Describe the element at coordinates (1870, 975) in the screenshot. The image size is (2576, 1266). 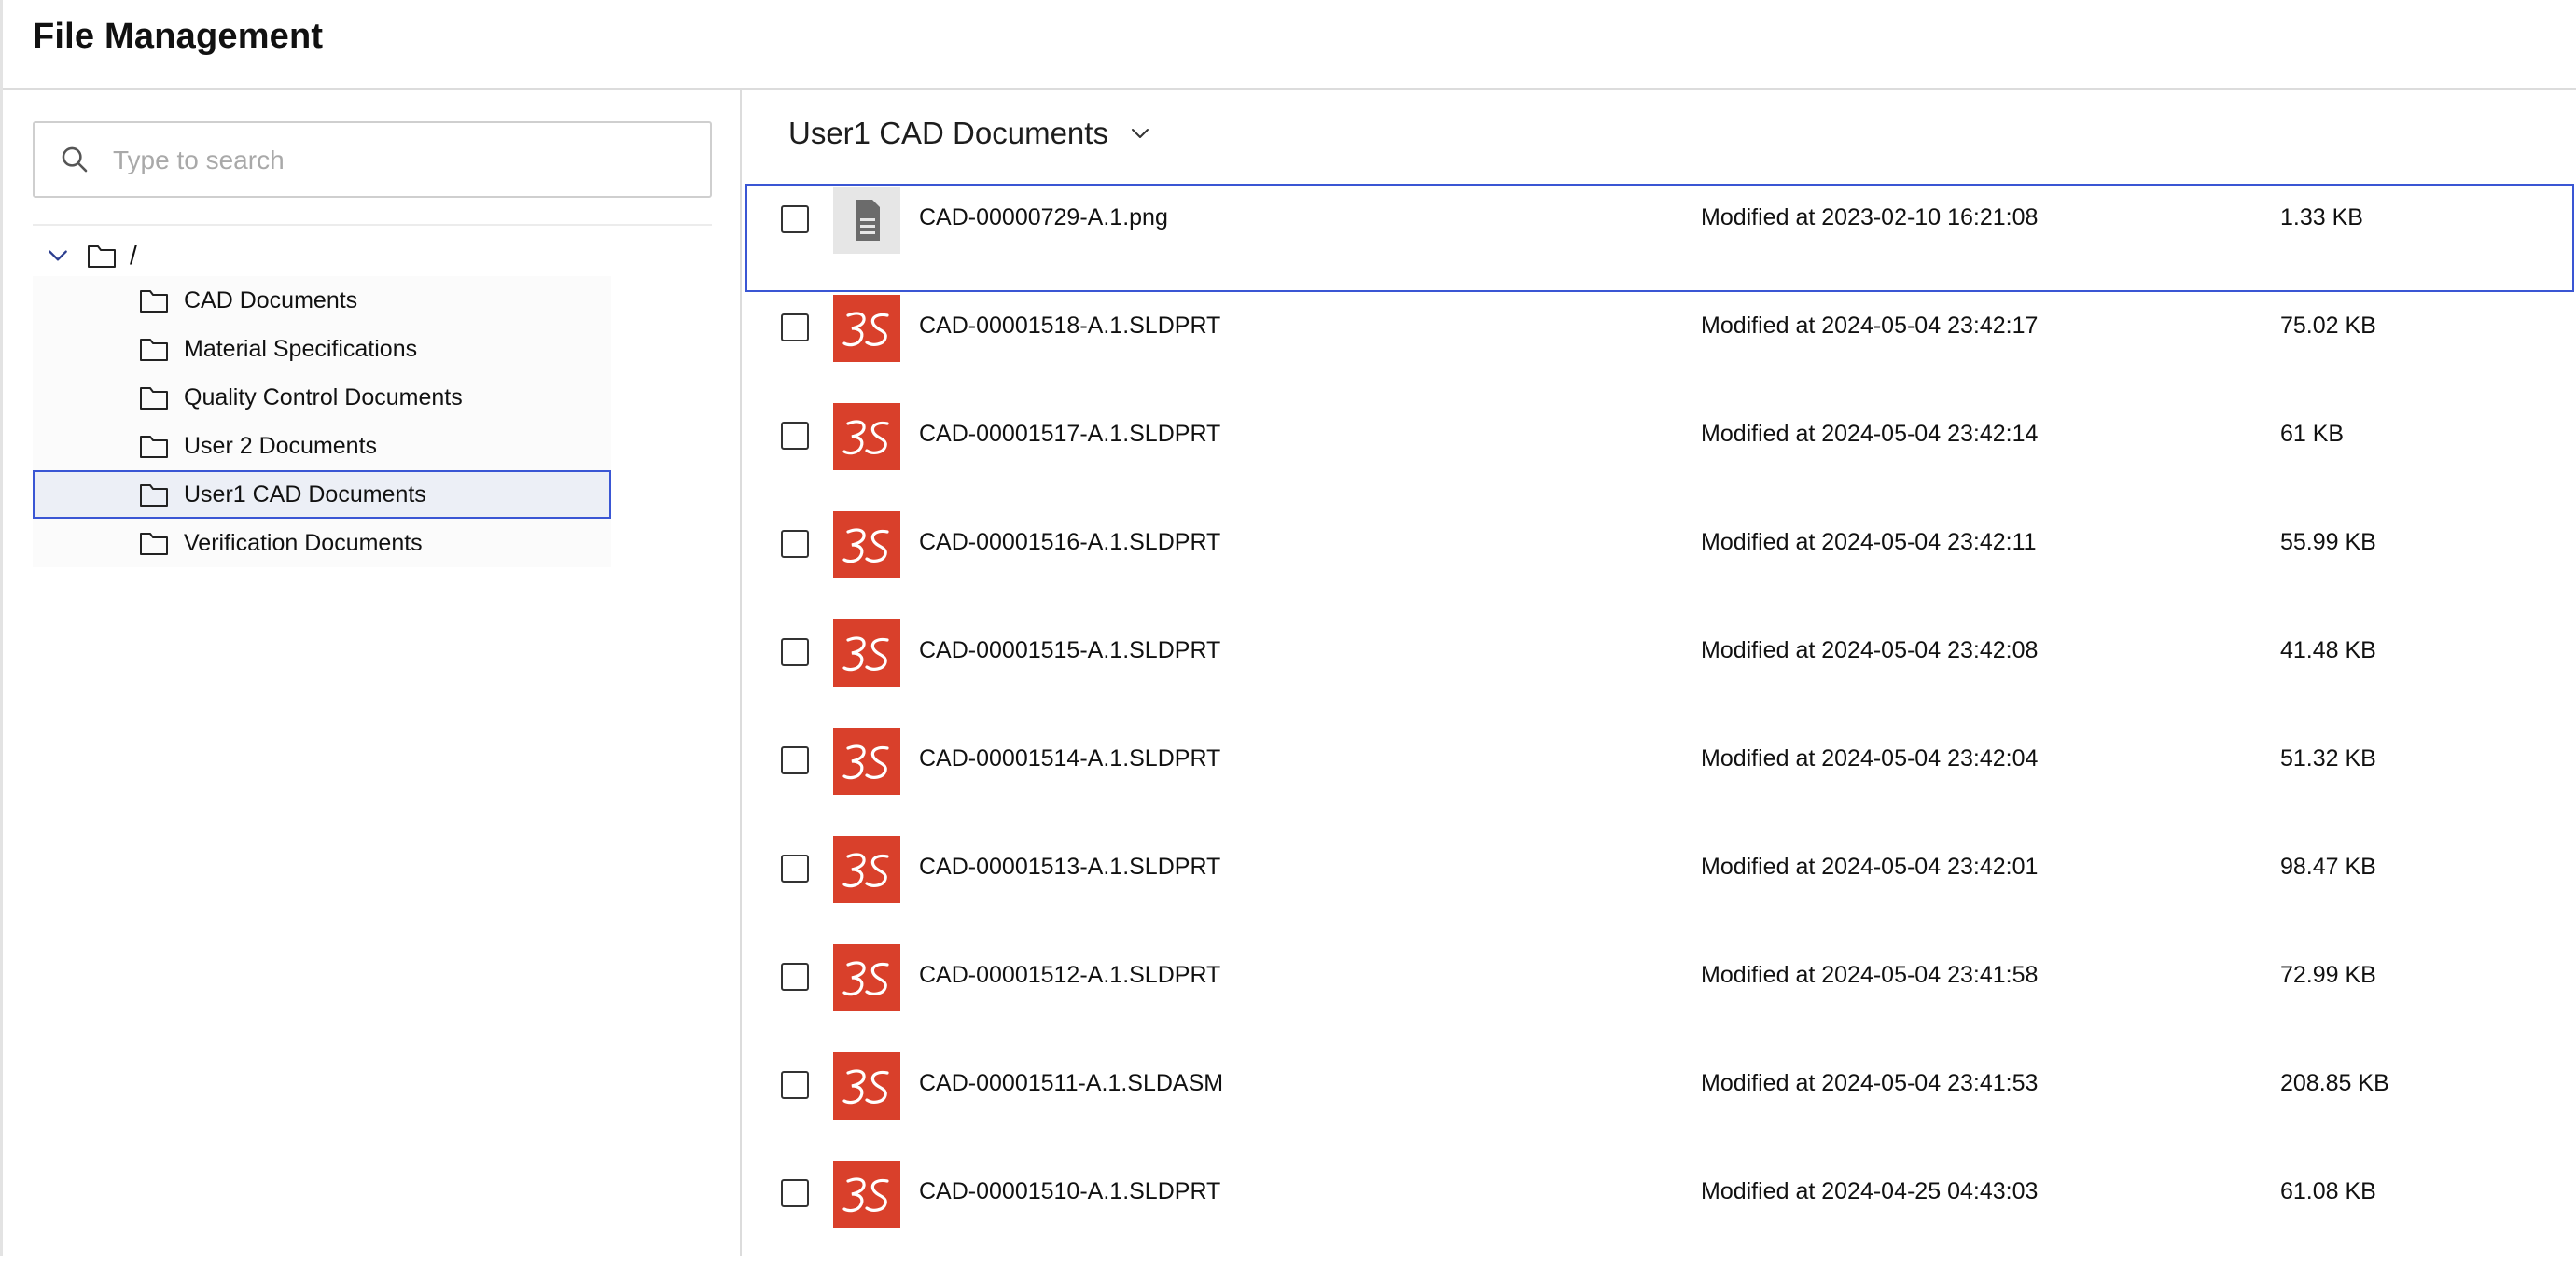
I see `file-modified-date: Modified at 2024-05-04 23:41:58` at that location.